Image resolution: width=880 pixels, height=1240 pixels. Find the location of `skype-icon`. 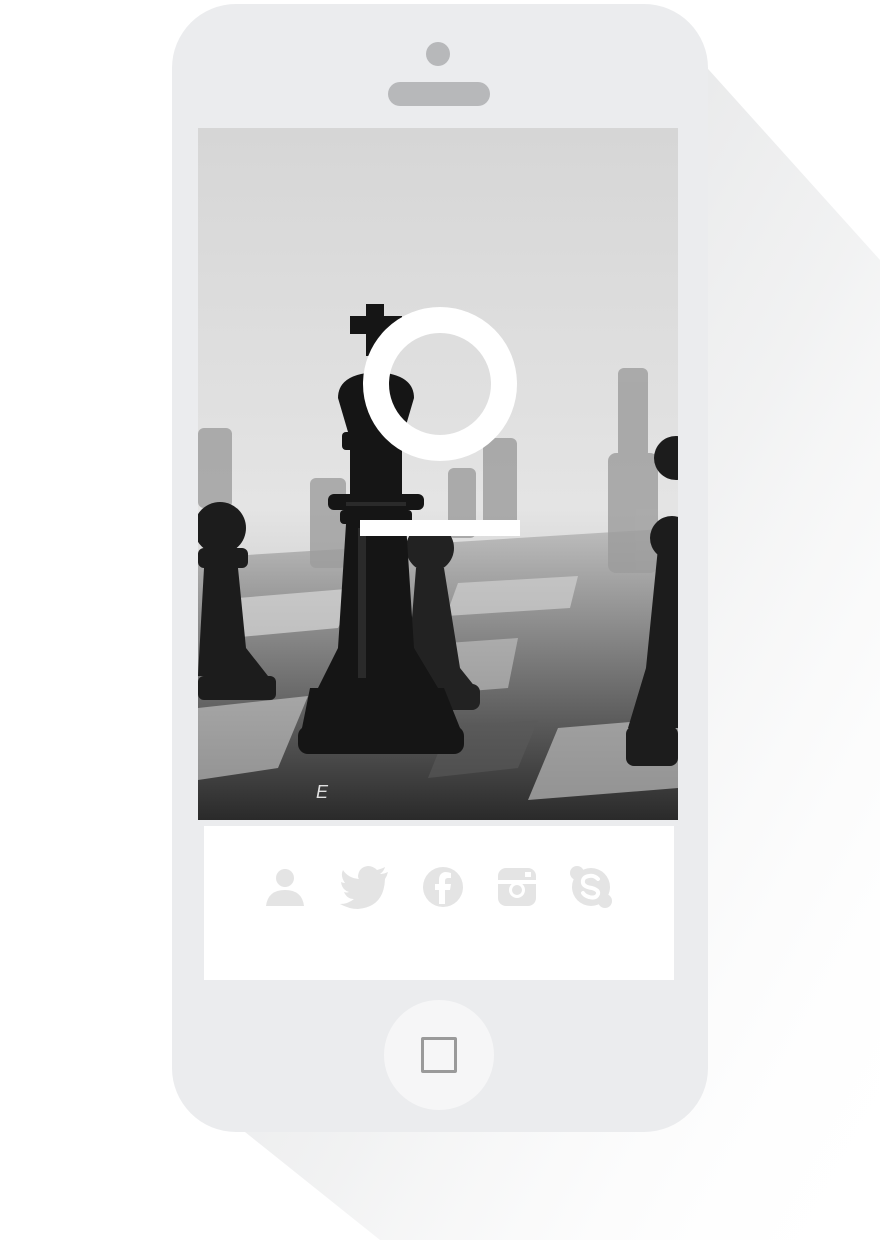

skype-icon is located at coordinates (591, 887).